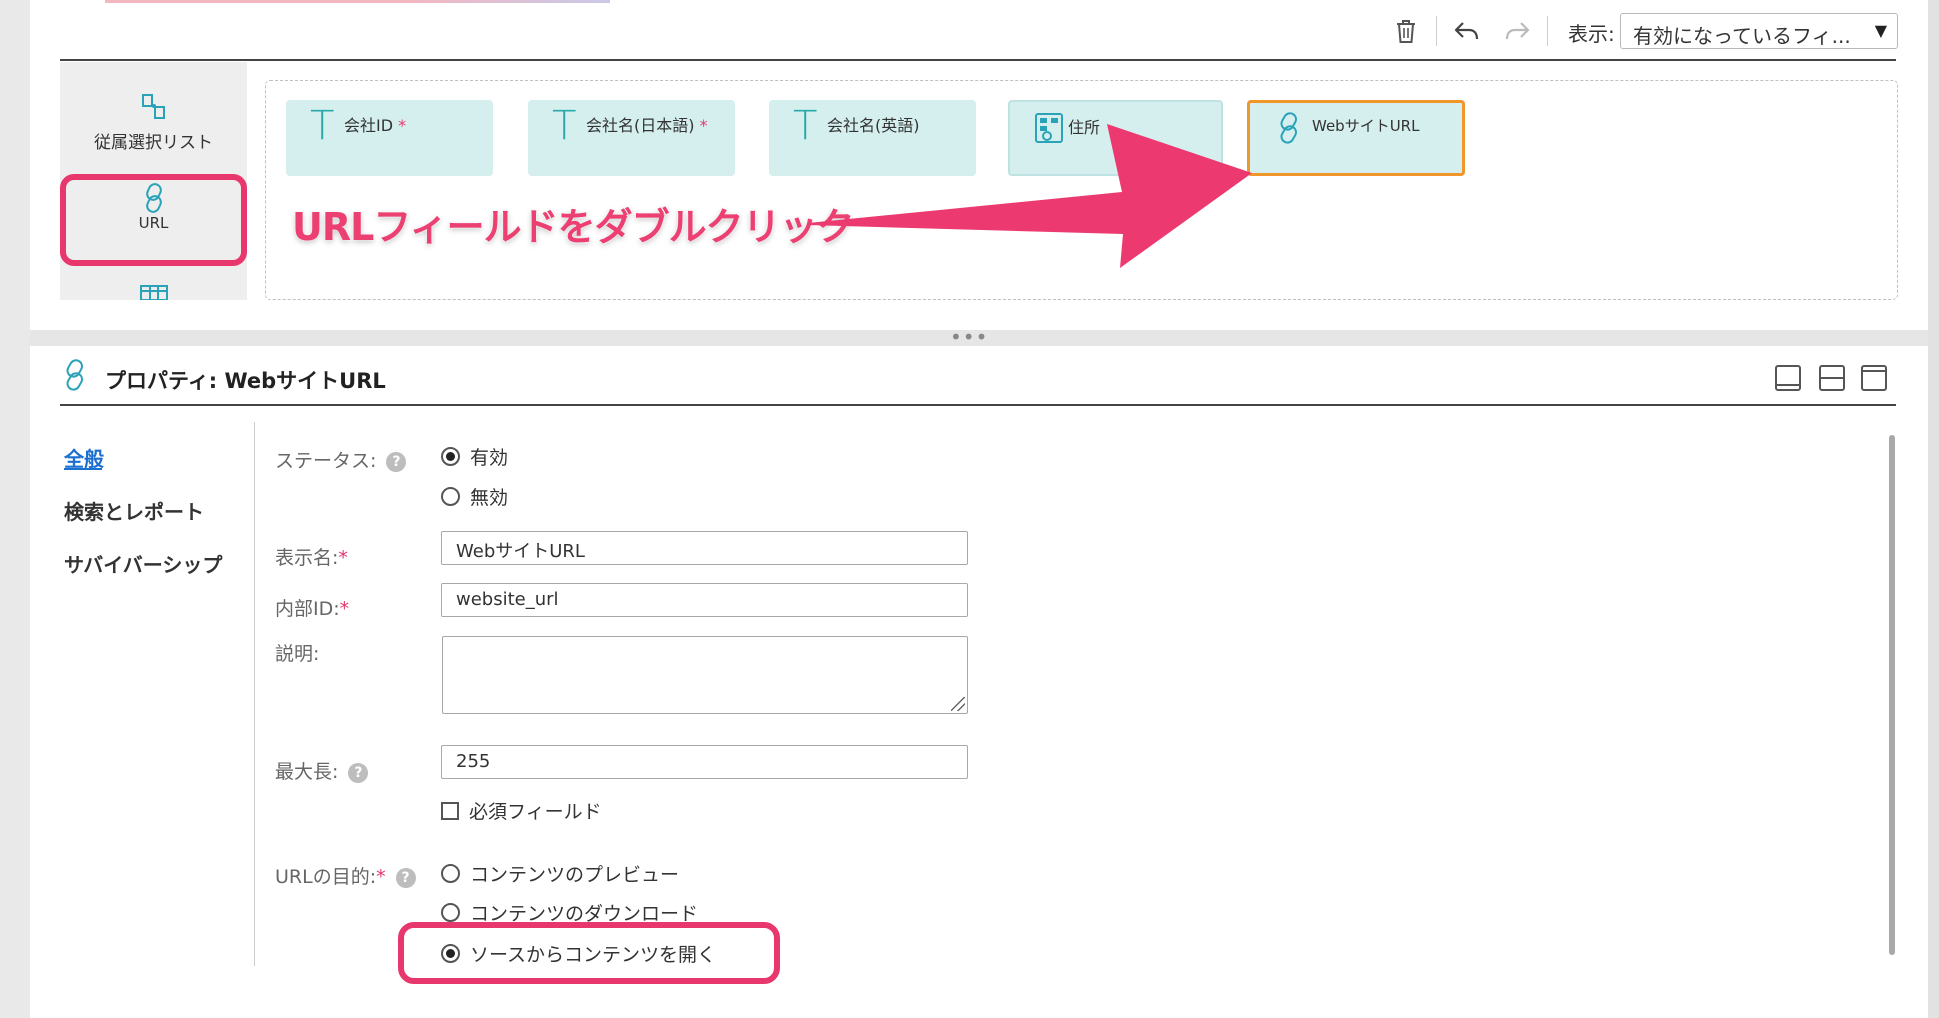 This screenshot has width=1939, height=1018. I want to click on properties-separator, so click(978, 405).